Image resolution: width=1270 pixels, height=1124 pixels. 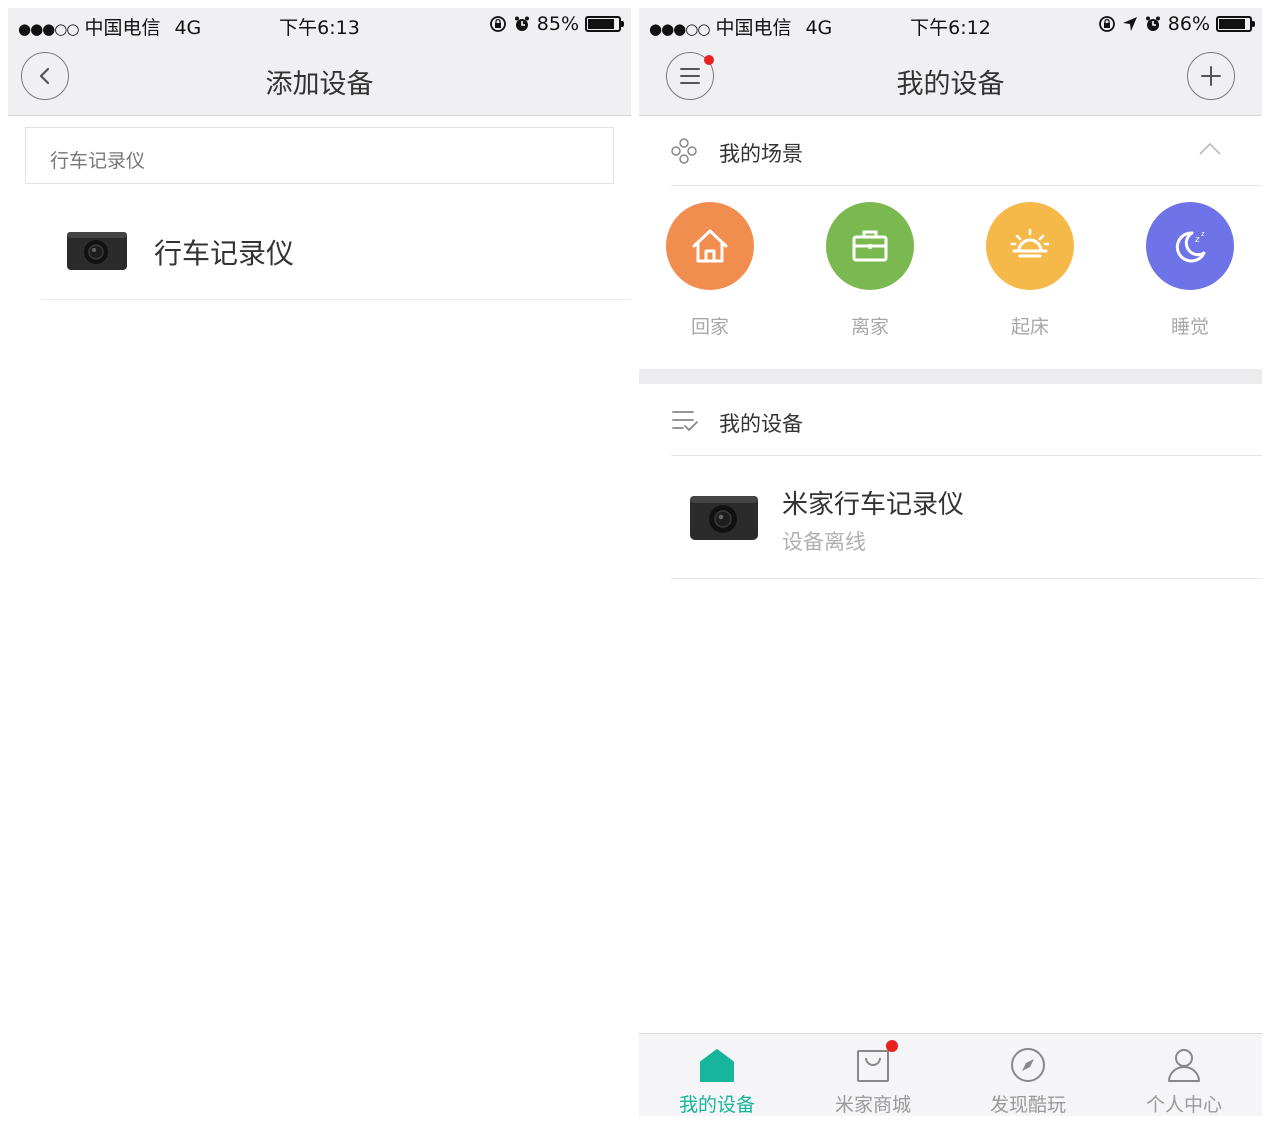 What do you see at coordinates (872, 1105) in the screenshot?
I see `tab-label: 米家商城` at bounding box center [872, 1105].